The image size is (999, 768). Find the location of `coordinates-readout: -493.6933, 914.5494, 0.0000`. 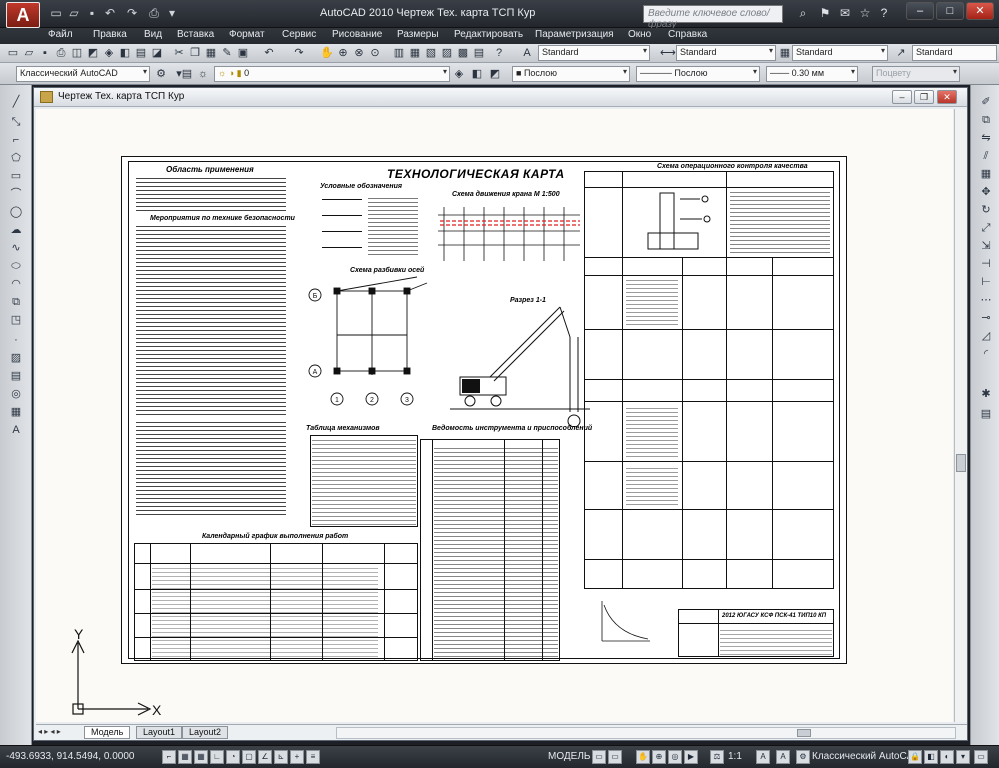

coordinates-readout: -493.6933, 914.5494, 0.0000 is located at coordinates (70, 756).